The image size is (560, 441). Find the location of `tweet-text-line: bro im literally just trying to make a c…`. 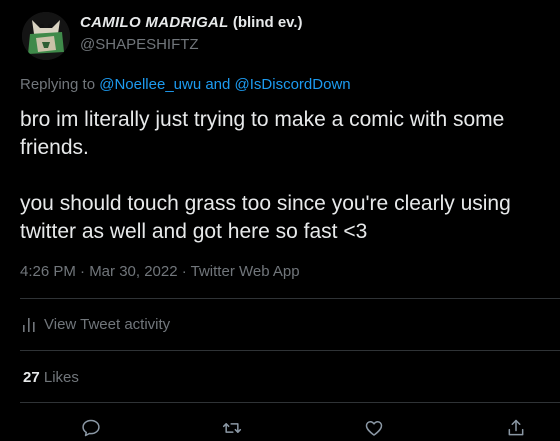

tweet-text-line: bro im literally just trying to make a c… is located at coordinates (262, 119).